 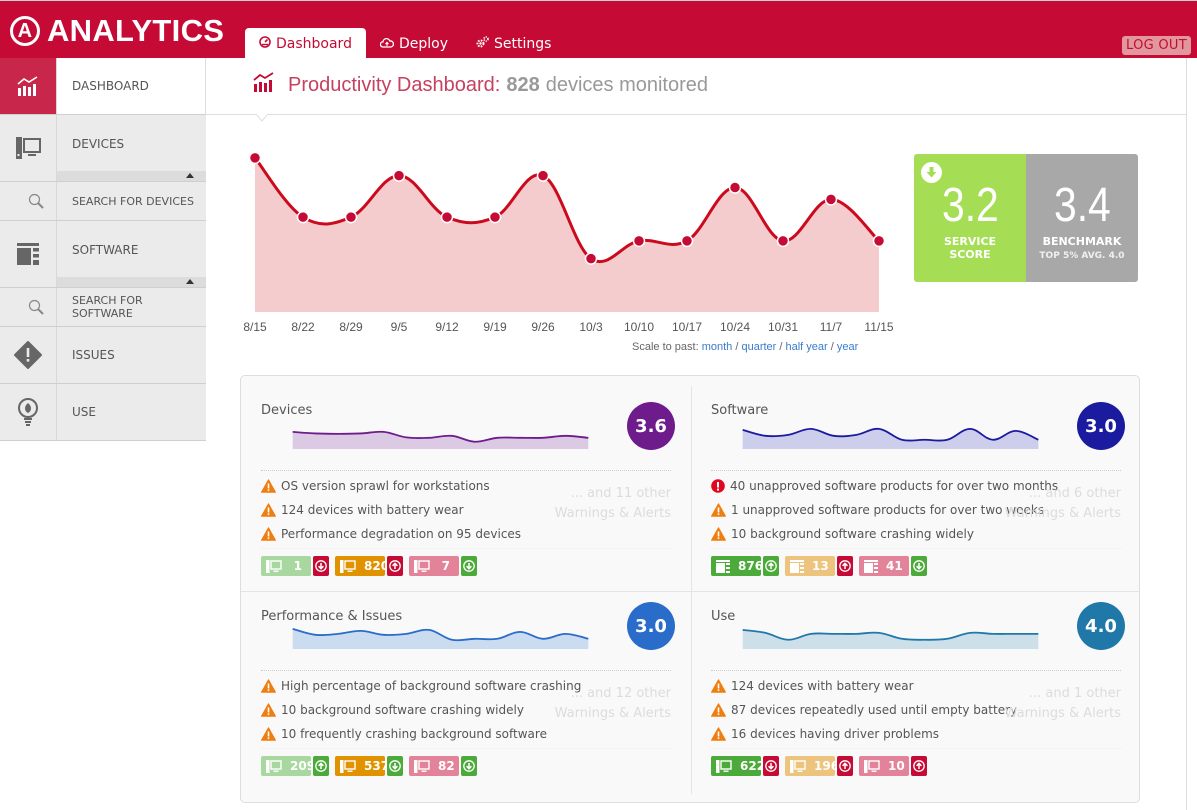 I want to click on stat-badge: 820, so click(x=369, y=566).